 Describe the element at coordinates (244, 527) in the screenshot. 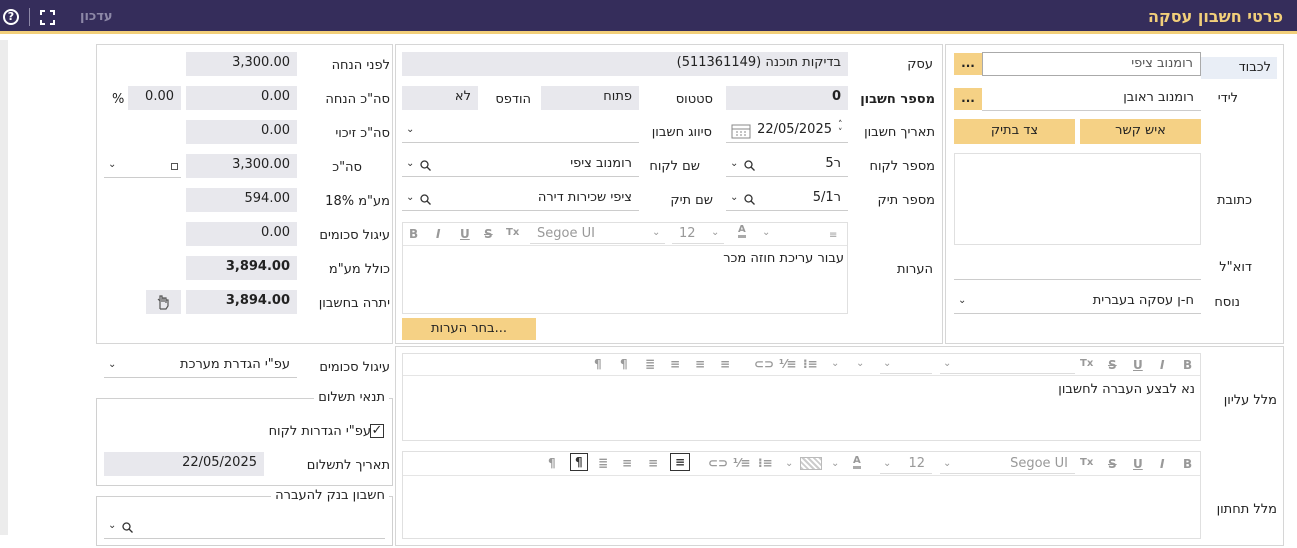

I see `bank-account-select` at that location.